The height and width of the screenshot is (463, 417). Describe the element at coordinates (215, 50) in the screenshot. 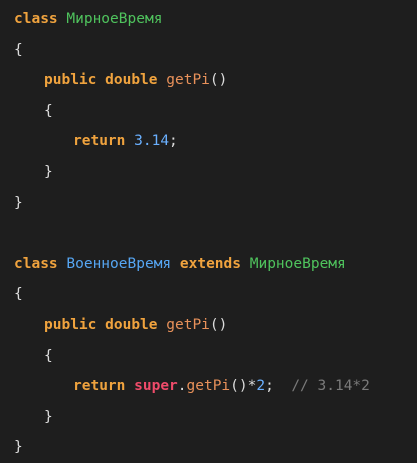

I see `code-line-2: {` at that location.